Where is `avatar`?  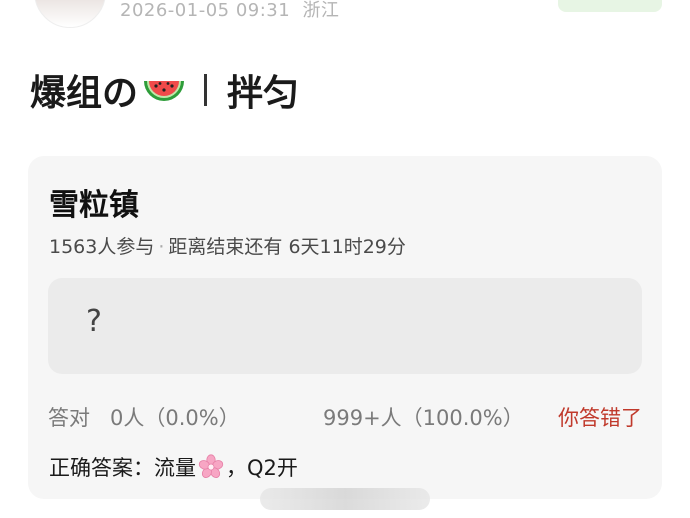
avatar is located at coordinates (70, 14).